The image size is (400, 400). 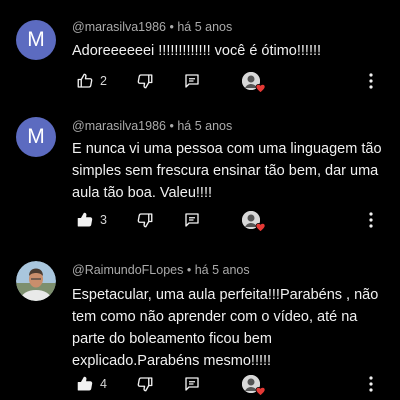 I want to click on like-count: 4, so click(x=103, y=384).